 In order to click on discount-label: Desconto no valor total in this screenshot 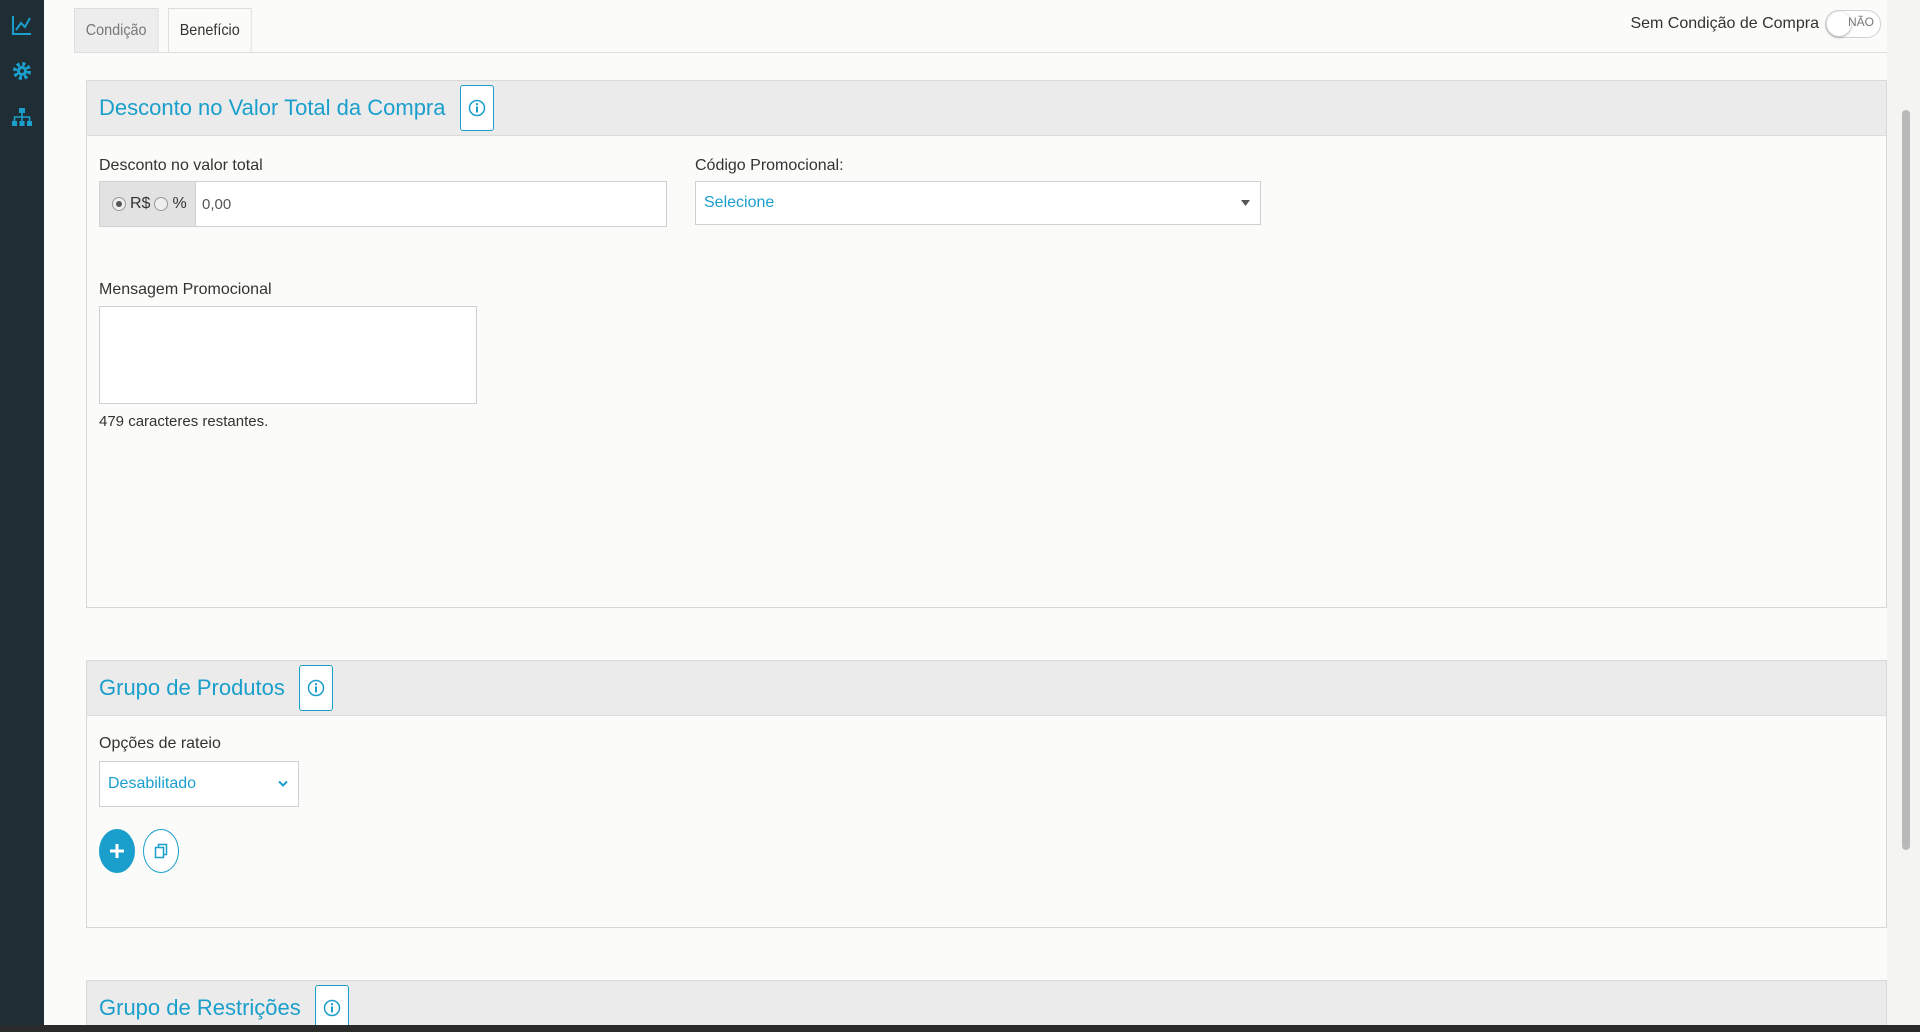, I will do `click(181, 165)`.